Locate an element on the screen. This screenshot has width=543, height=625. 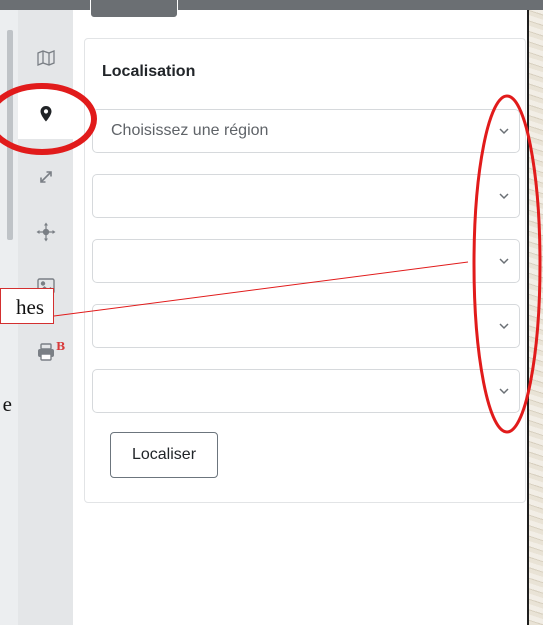
map-edge is located at coordinates (535, 317).